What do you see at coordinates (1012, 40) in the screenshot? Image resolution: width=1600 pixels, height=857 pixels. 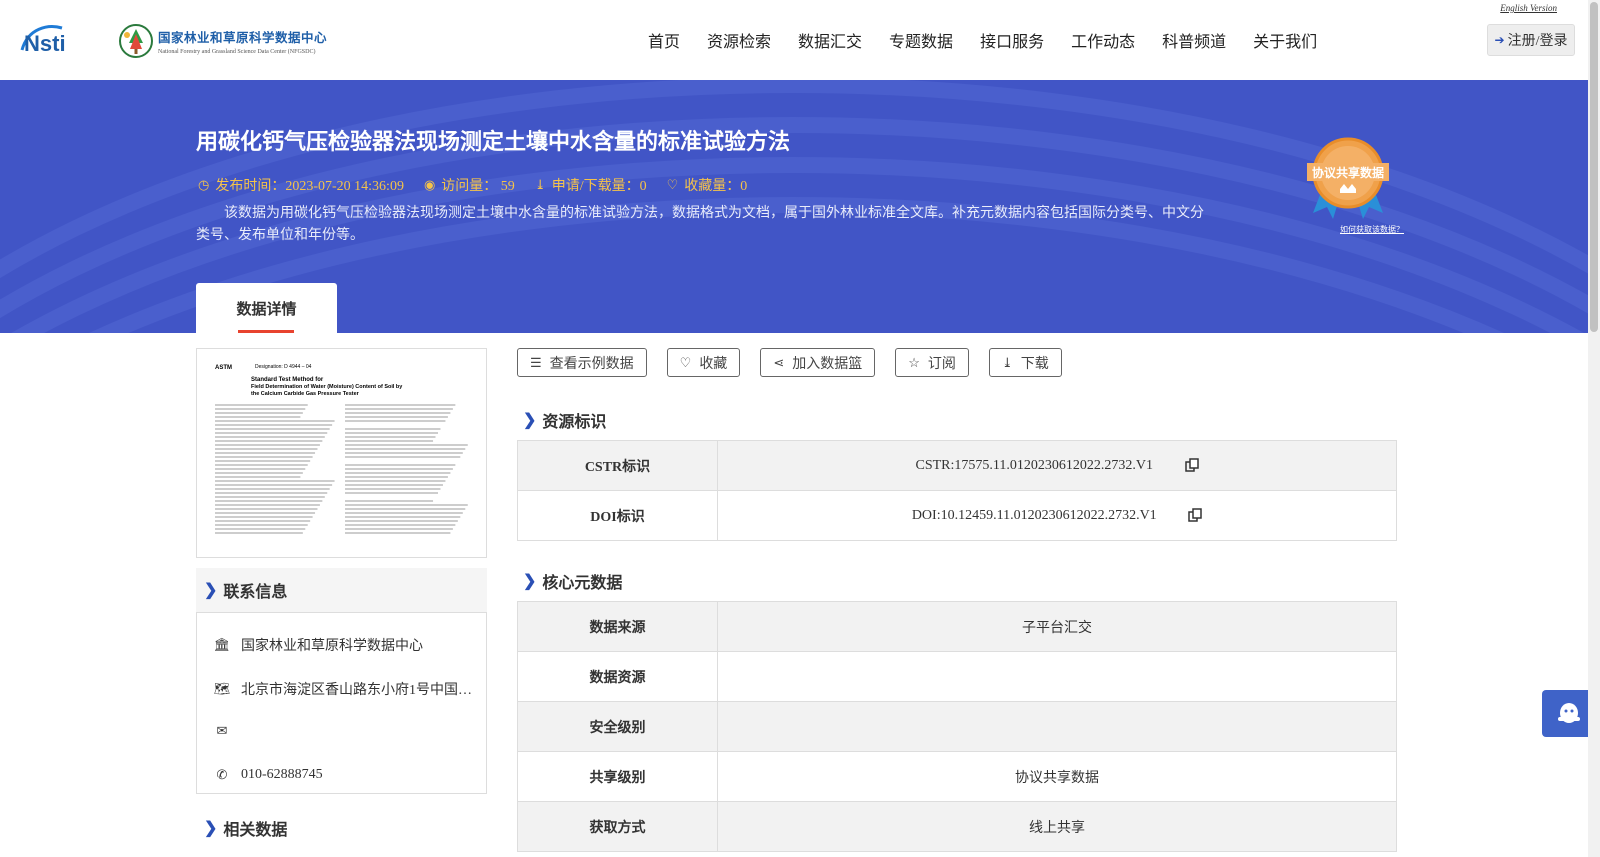 I see `nav-api-service: 接口服务` at bounding box center [1012, 40].